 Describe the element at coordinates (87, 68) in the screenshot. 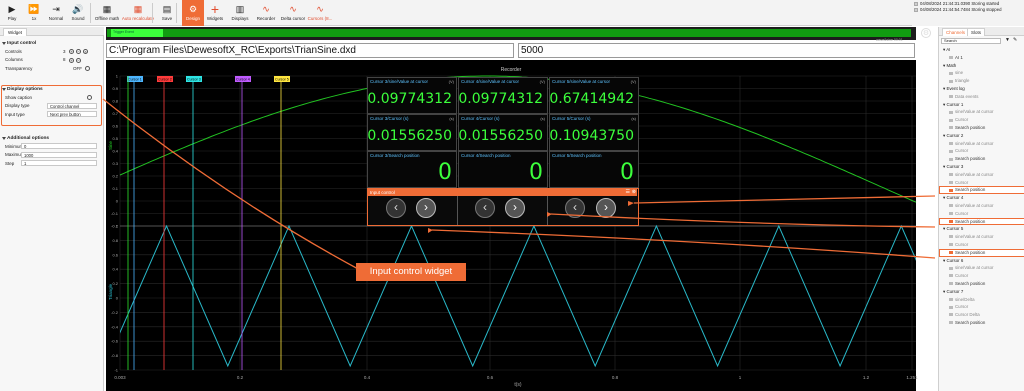

I see `toggle-icon` at that location.